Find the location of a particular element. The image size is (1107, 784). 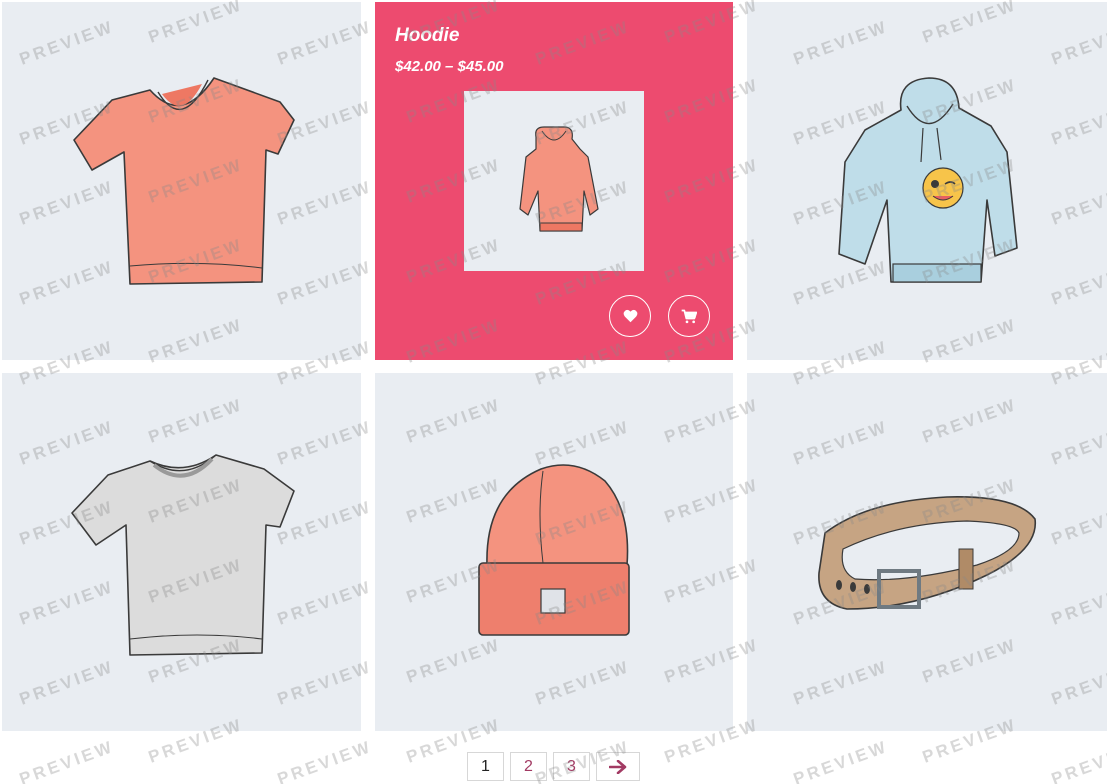

product-tile-tshirt is located at coordinates (181, 552).